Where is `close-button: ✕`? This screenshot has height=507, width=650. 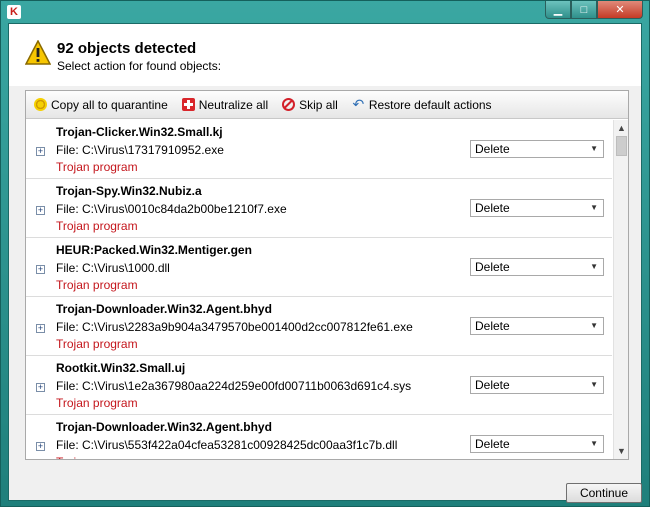
close-button: ✕ is located at coordinates (620, 10).